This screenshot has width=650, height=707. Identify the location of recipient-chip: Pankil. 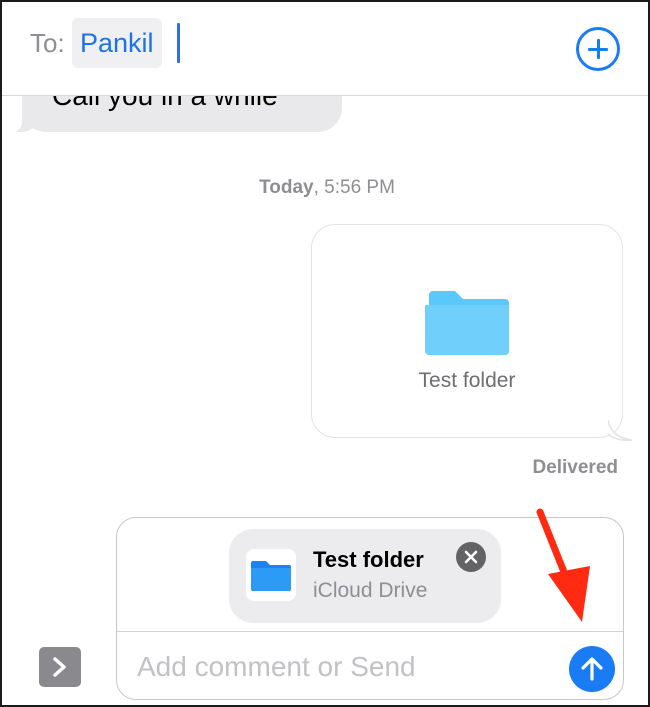
(117, 43).